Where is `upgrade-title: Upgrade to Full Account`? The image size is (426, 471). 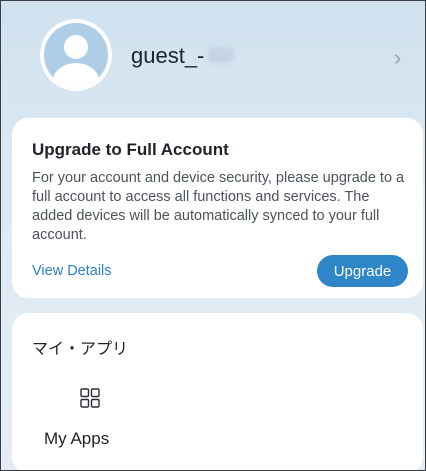 upgrade-title: Upgrade to Full Account is located at coordinates (130, 149).